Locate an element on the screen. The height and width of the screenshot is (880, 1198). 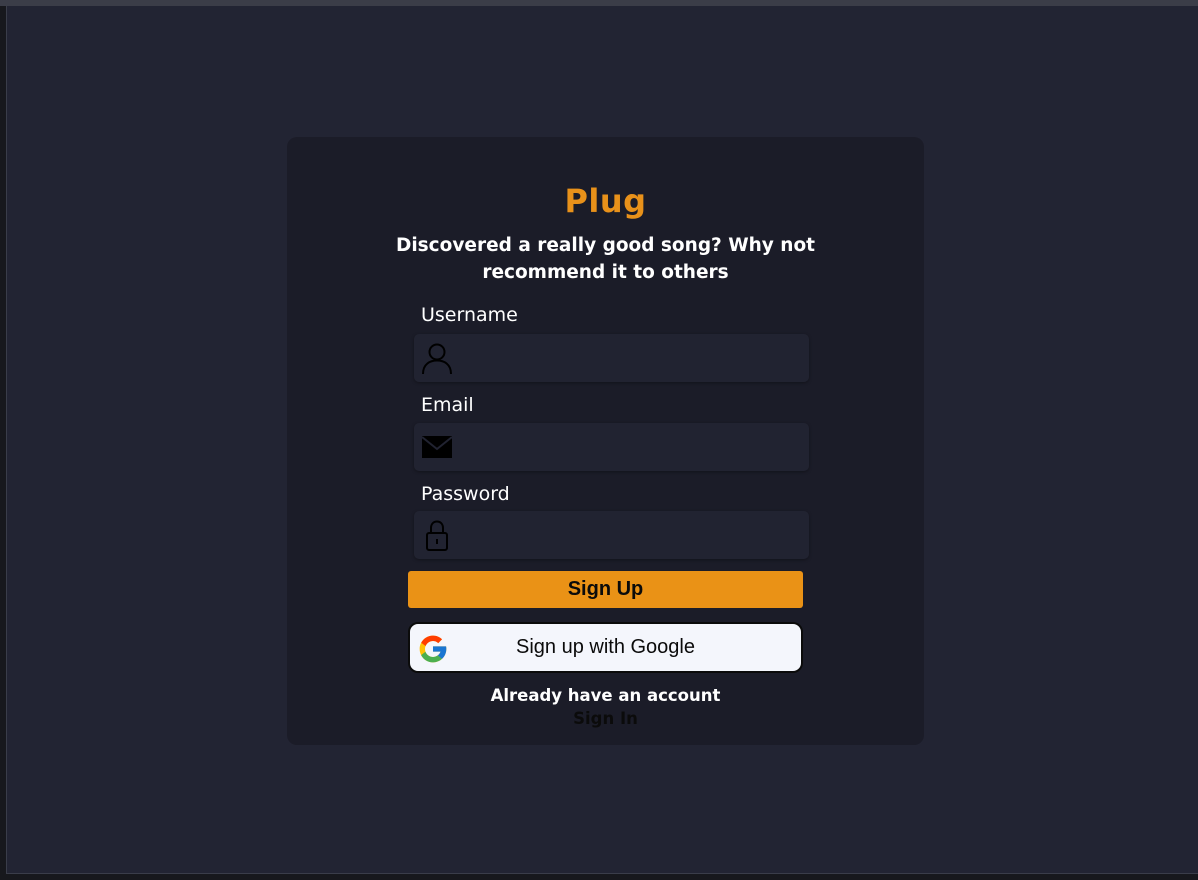
username-label: Username is located at coordinates (469, 315).